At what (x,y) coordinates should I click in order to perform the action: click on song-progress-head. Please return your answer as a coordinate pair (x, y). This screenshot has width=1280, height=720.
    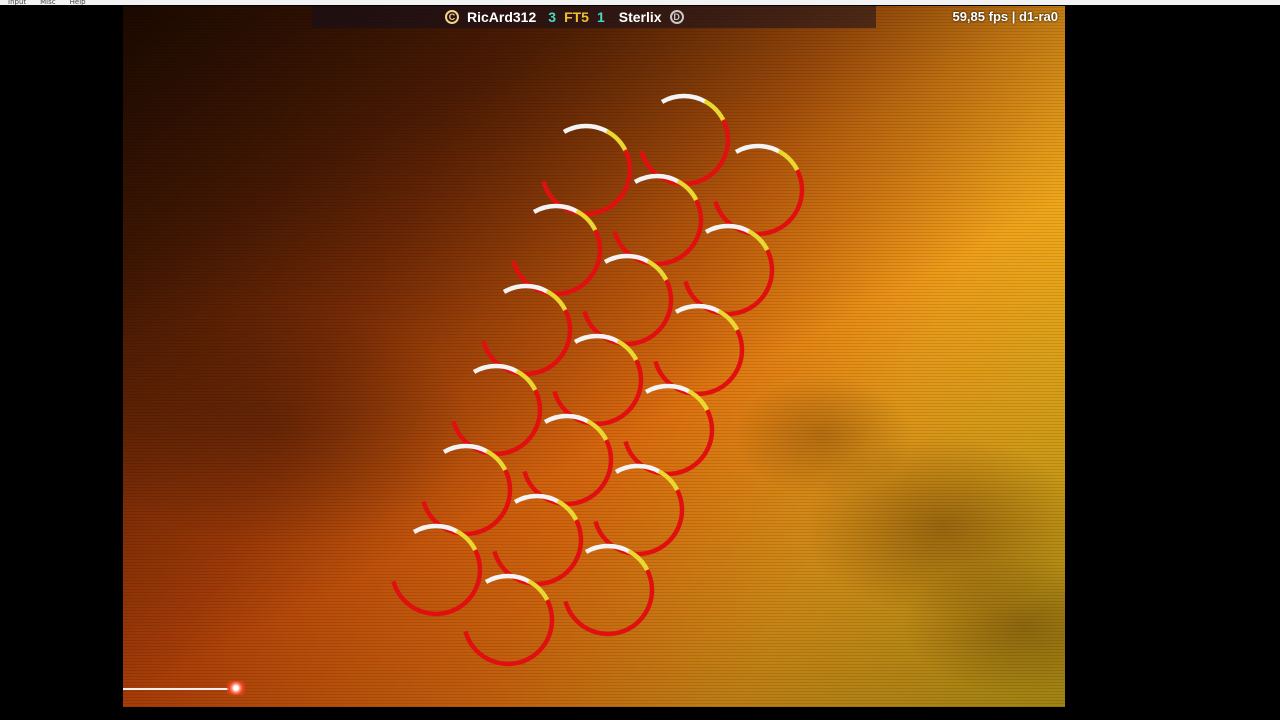
    Looking at the image, I should click on (236, 688).